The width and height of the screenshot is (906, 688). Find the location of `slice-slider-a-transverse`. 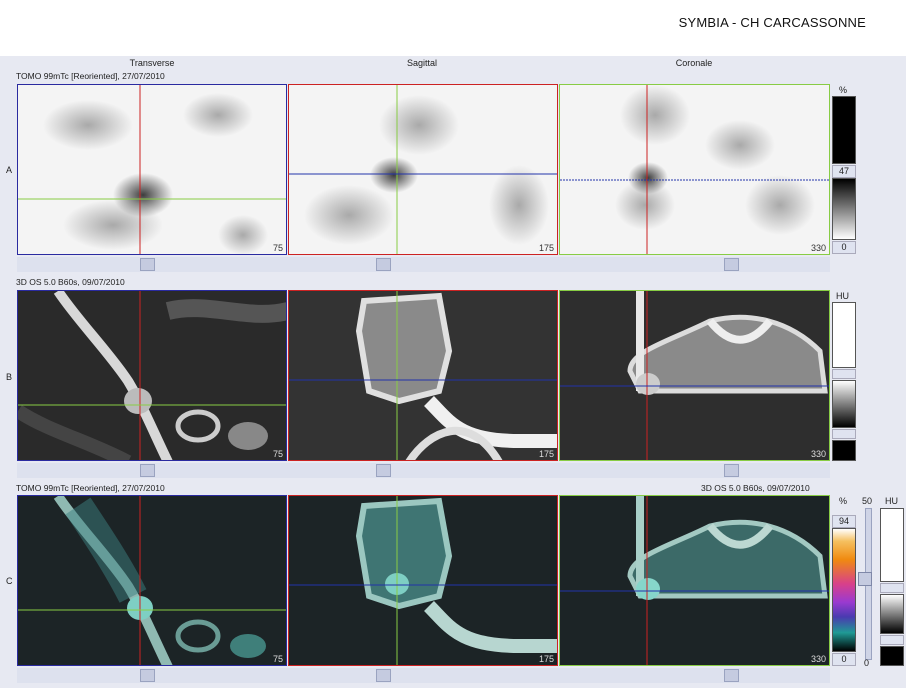

slice-slider-a-transverse is located at coordinates (147, 264).